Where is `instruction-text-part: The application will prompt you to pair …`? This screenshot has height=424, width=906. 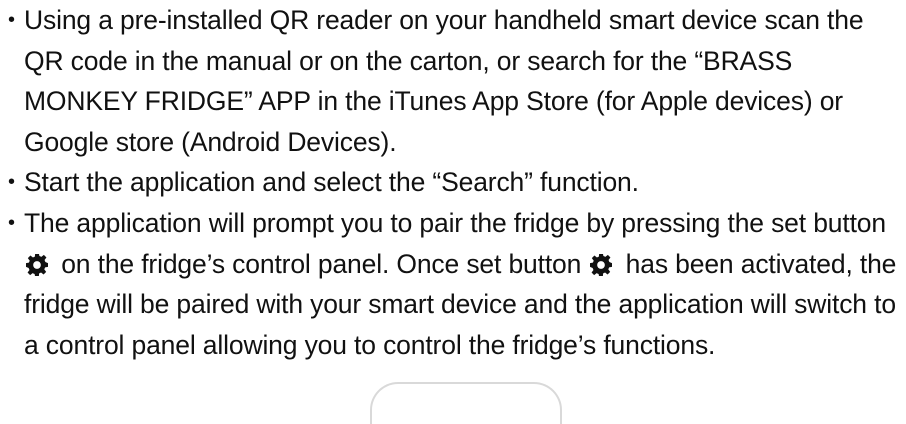
instruction-text-part: The application will prompt you to pair … is located at coordinates (455, 222).